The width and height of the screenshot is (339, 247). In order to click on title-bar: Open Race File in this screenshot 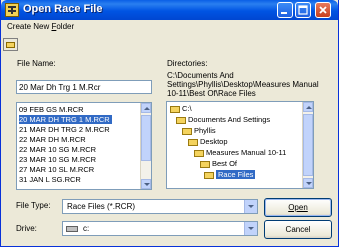, I will do `click(169, 10)`.